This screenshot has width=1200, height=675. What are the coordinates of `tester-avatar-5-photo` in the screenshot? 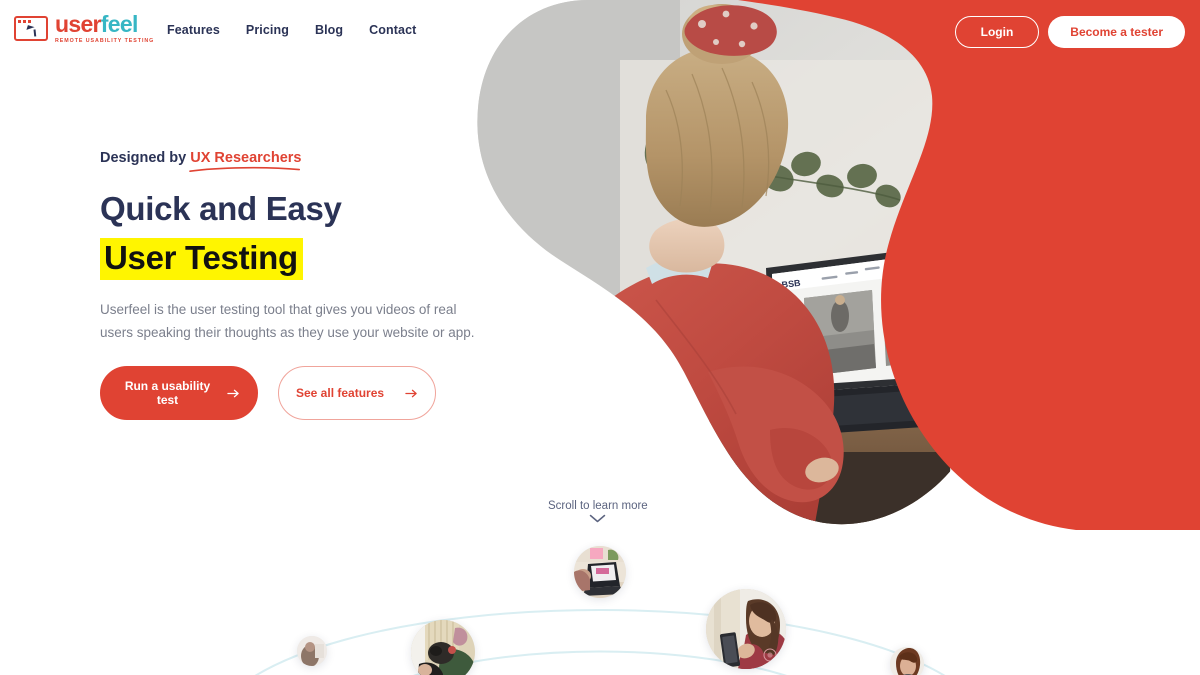 It's located at (907, 661).